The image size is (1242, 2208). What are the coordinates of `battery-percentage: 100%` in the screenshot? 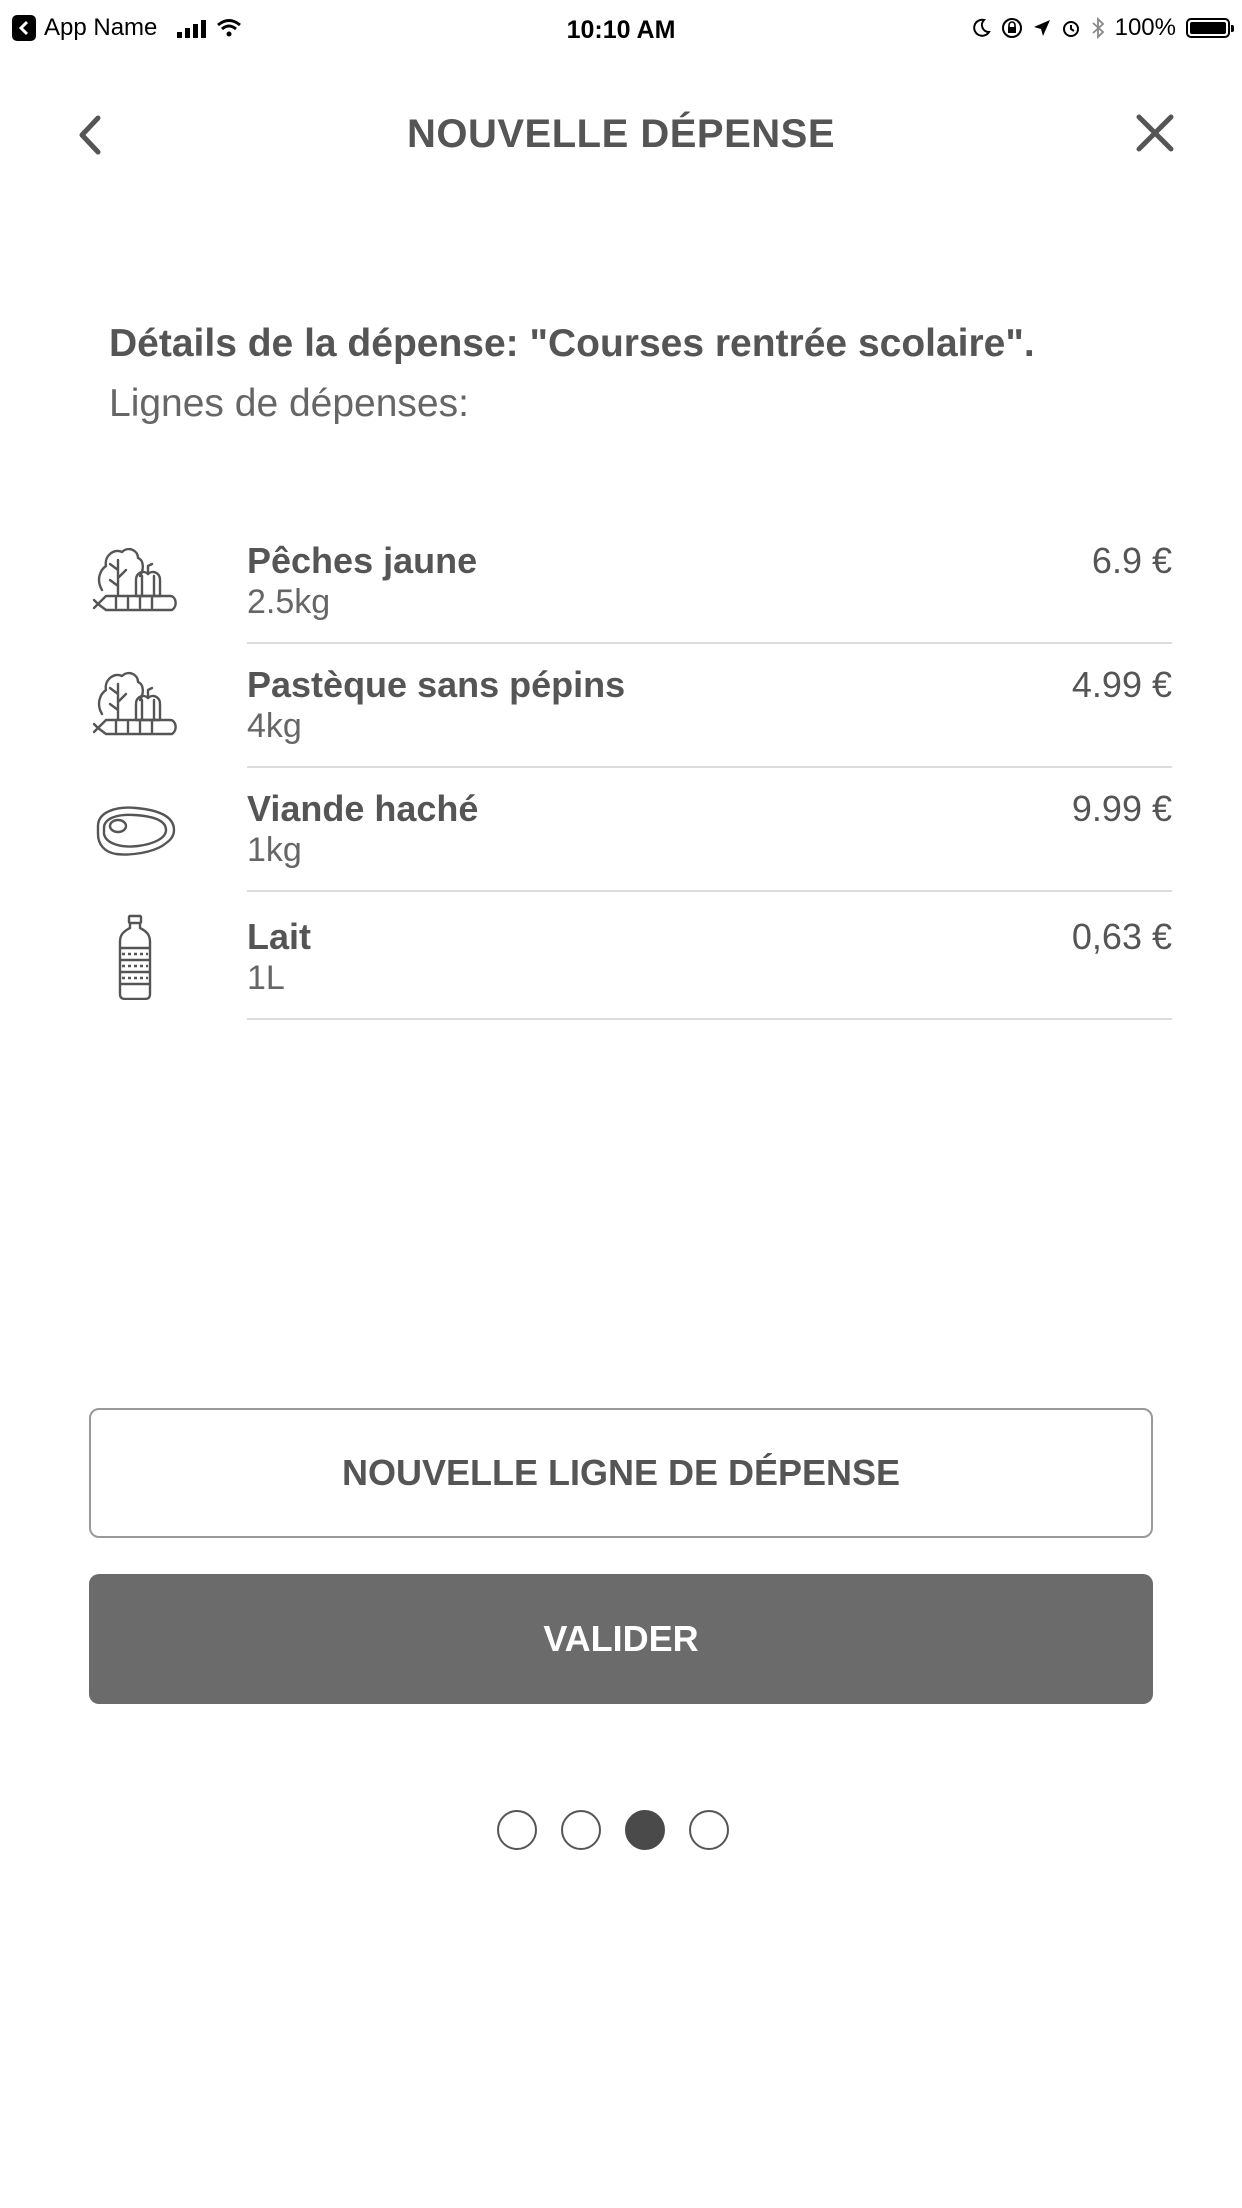 It's located at (1145, 27).